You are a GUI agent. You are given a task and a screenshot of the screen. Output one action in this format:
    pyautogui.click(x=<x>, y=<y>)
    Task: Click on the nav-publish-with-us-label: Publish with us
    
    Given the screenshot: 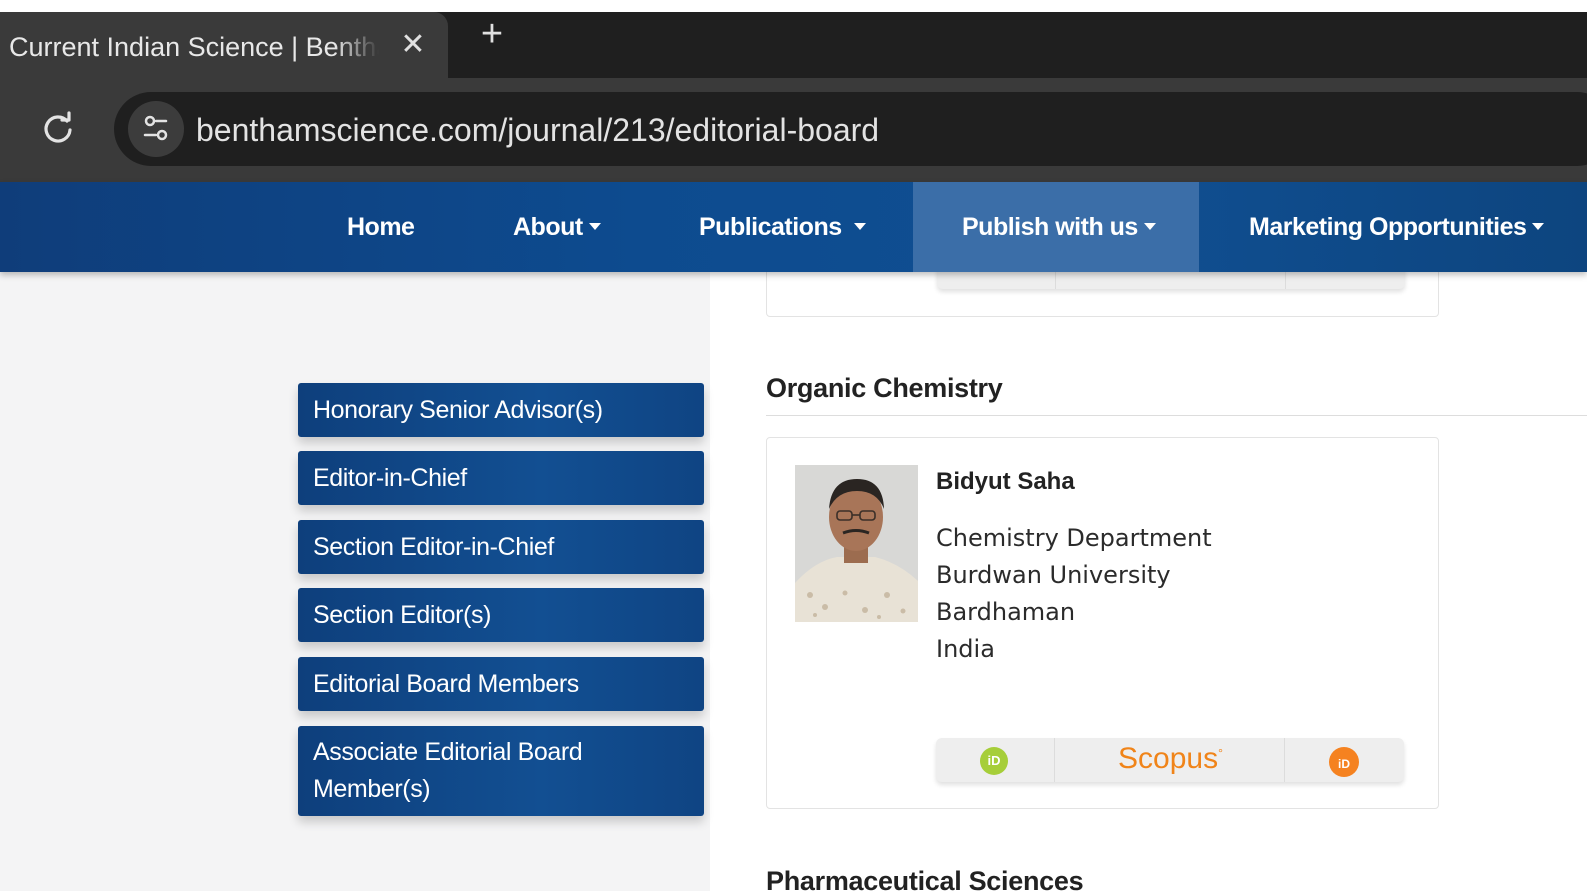 What is the action you would take?
    pyautogui.click(x=1050, y=227)
    